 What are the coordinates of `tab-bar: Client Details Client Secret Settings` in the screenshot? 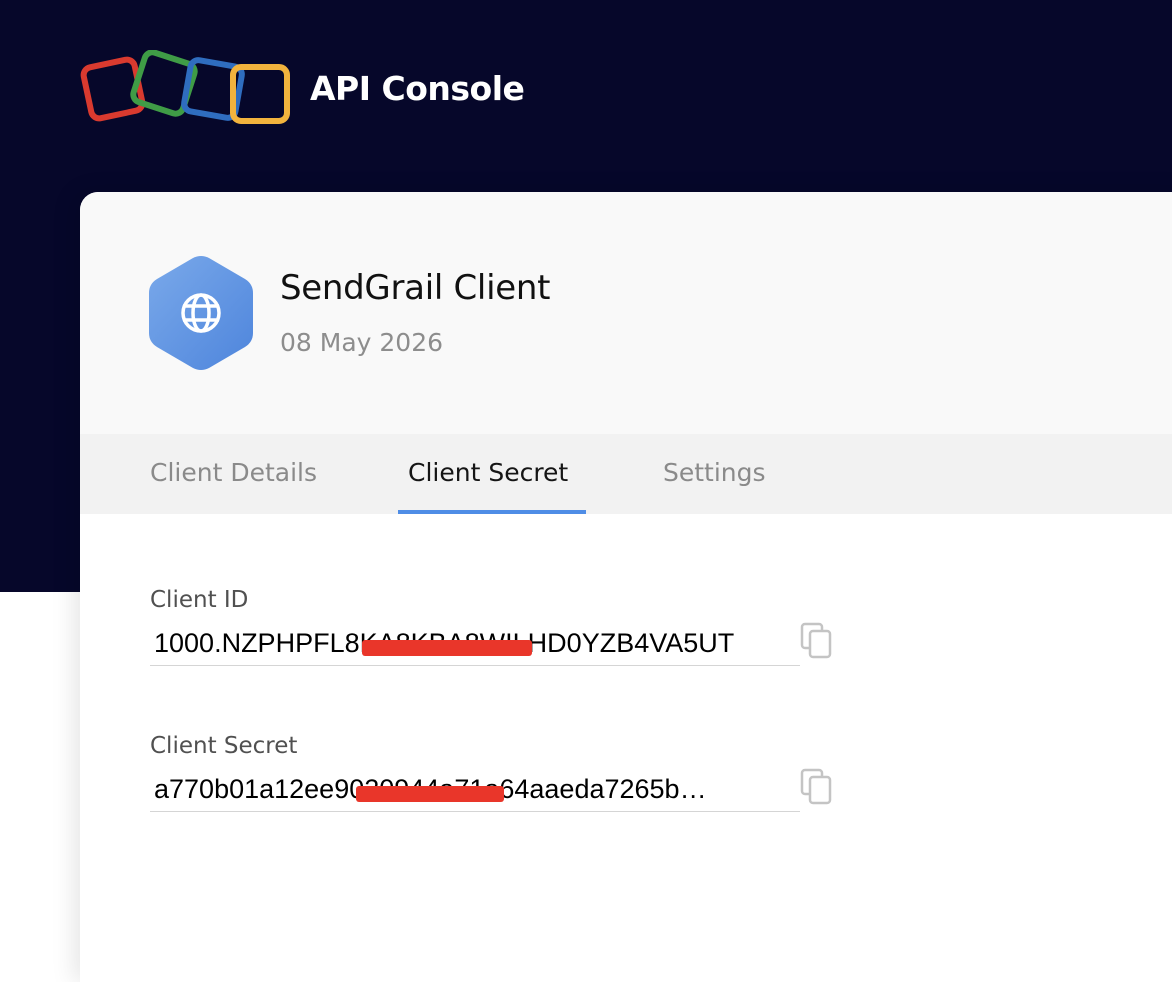 It's located at (626, 474).